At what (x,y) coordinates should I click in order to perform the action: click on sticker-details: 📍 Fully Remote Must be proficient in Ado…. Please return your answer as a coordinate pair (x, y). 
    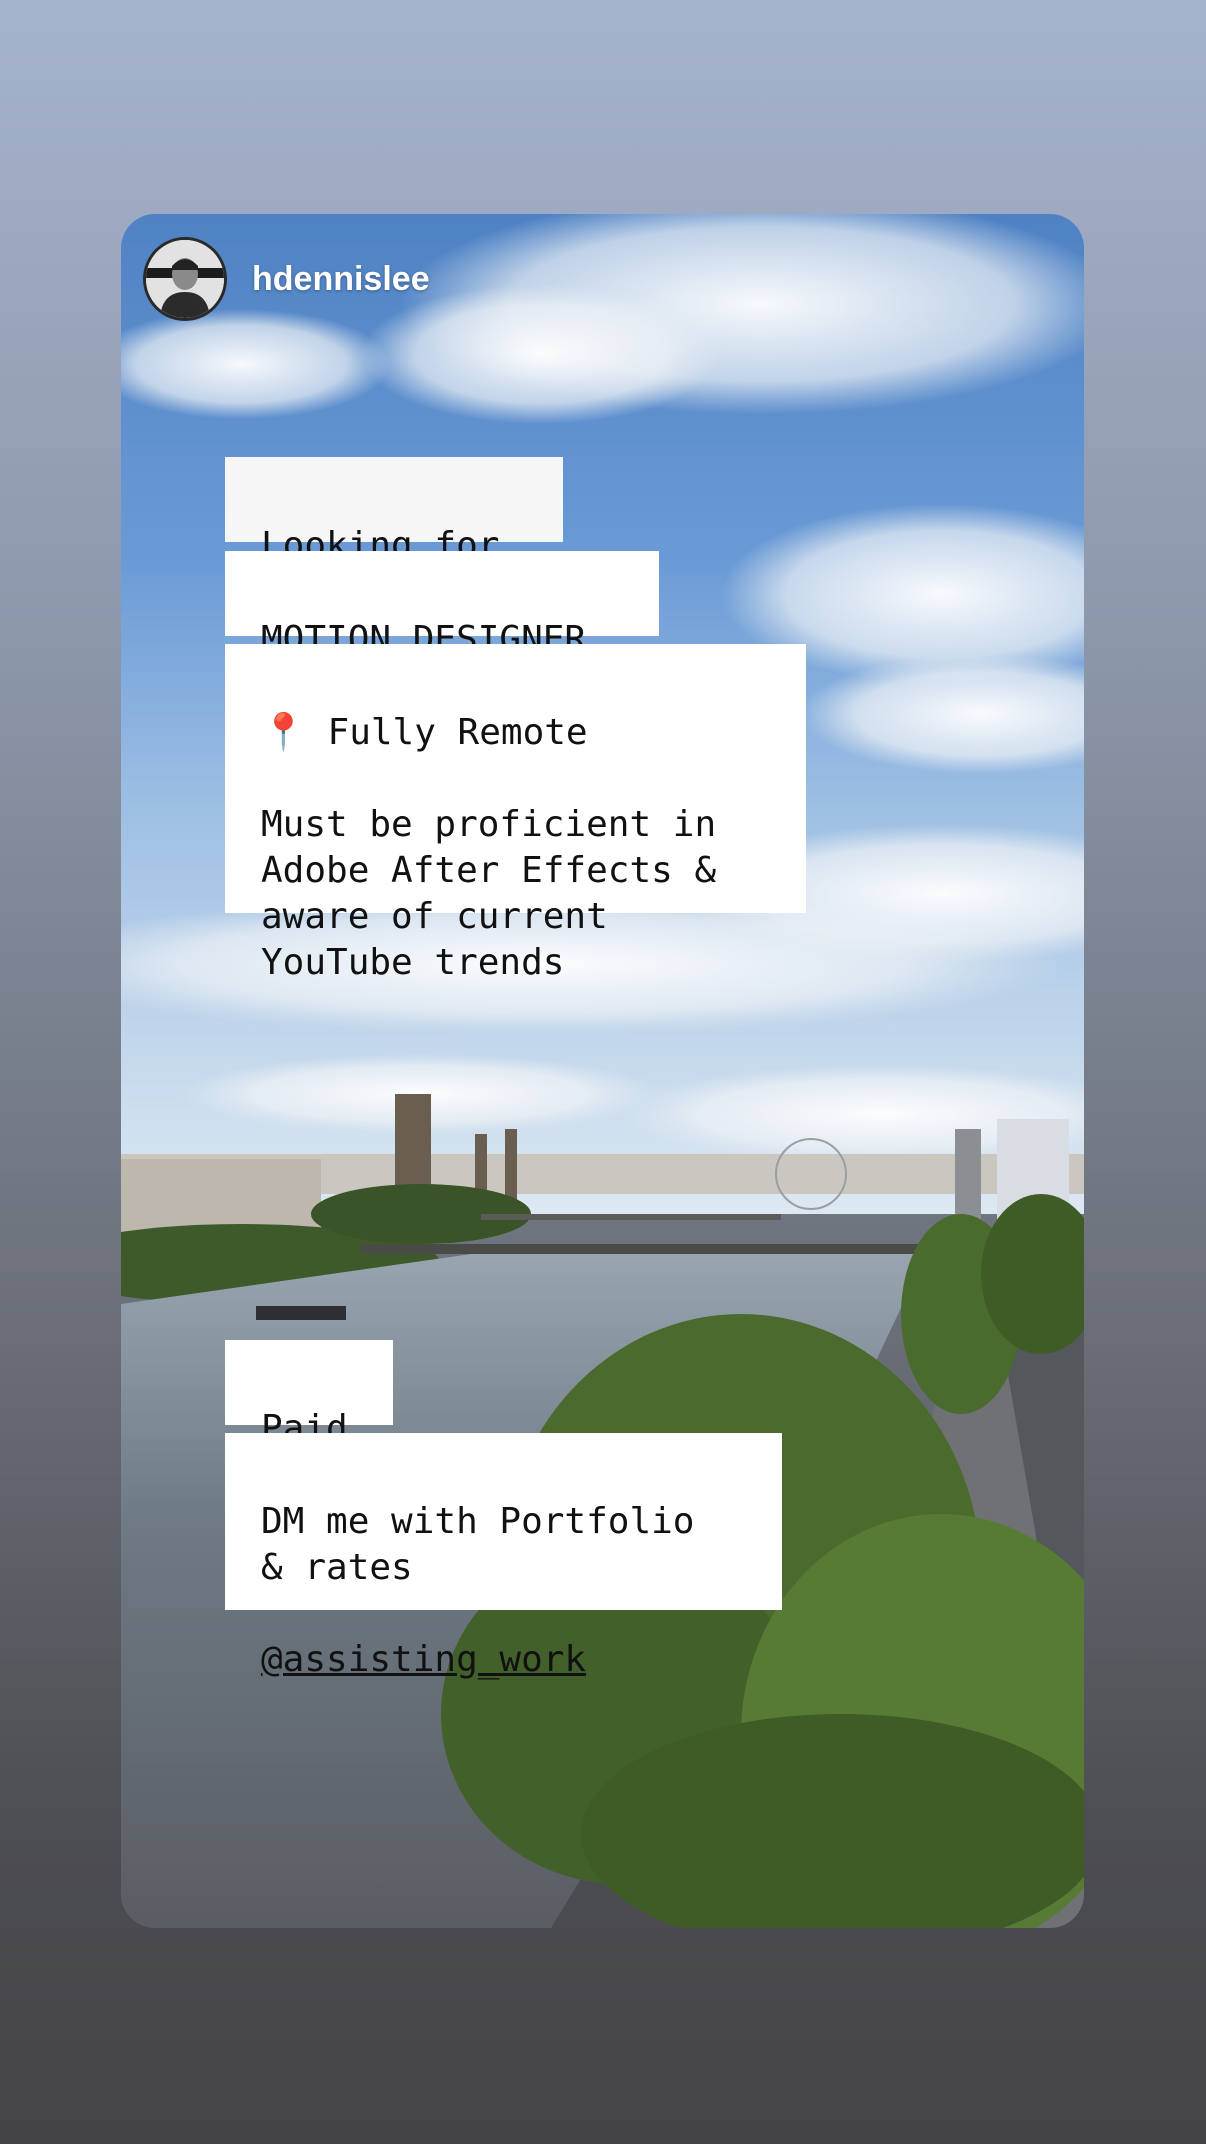
    Looking at the image, I should click on (515, 813).